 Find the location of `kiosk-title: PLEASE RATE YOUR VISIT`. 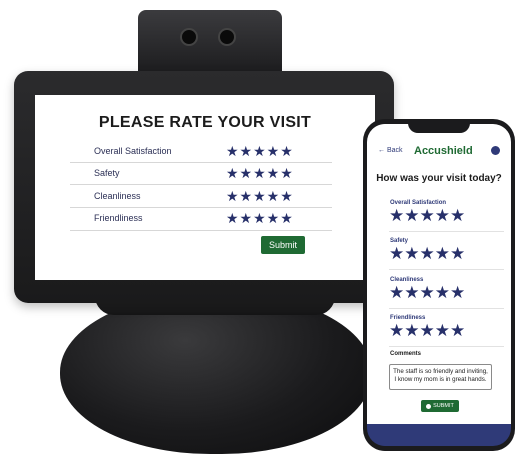

kiosk-title: PLEASE RATE YOUR VISIT is located at coordinates (205, 122).